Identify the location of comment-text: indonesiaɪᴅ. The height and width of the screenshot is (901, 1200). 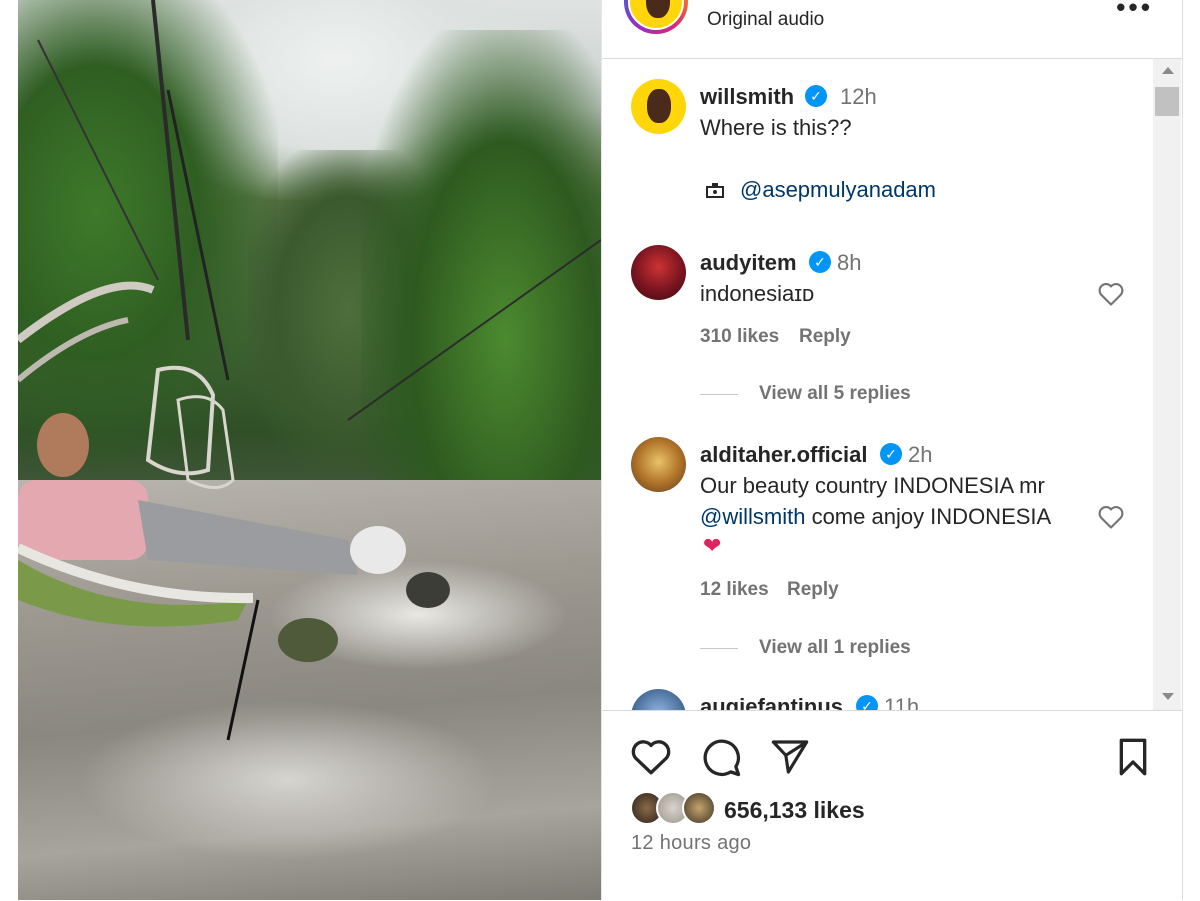
(757, 293).